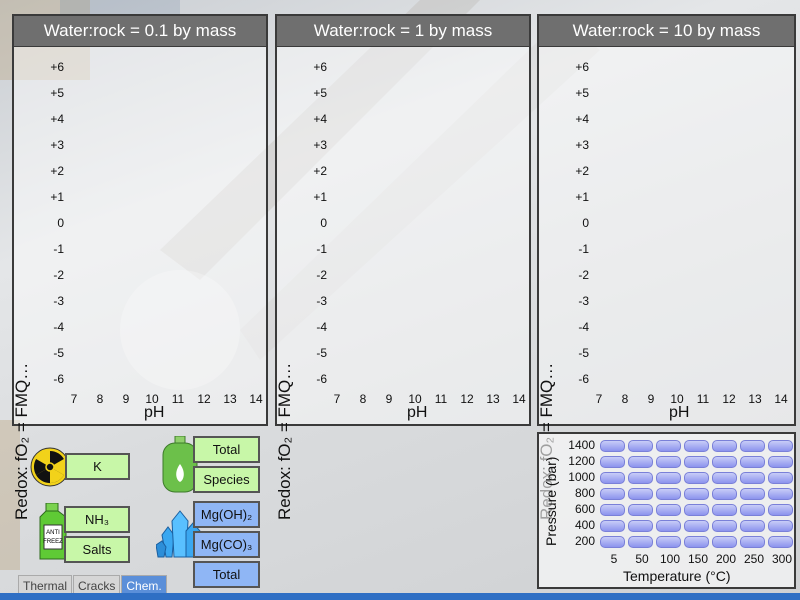 This screenshot has height=600, width=800. What do you see at coordinates (97, 466) in the screenshot?
I see `k-button: K` at bounding box center [97, 466].